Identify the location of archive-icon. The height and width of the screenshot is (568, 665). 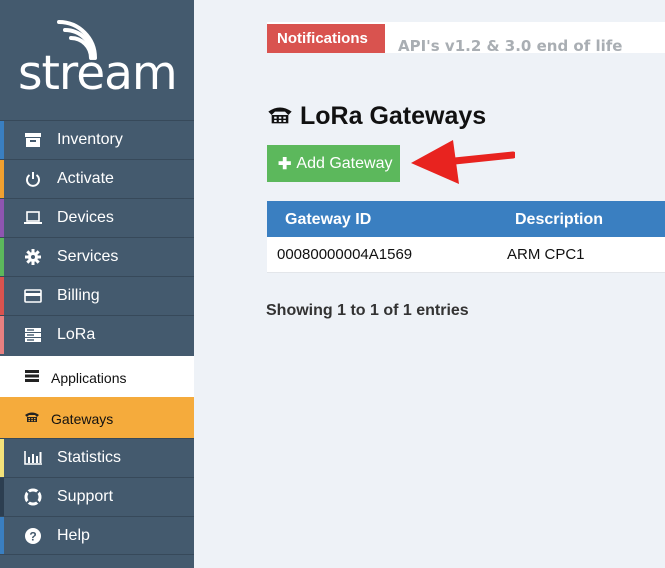
(33, 140).